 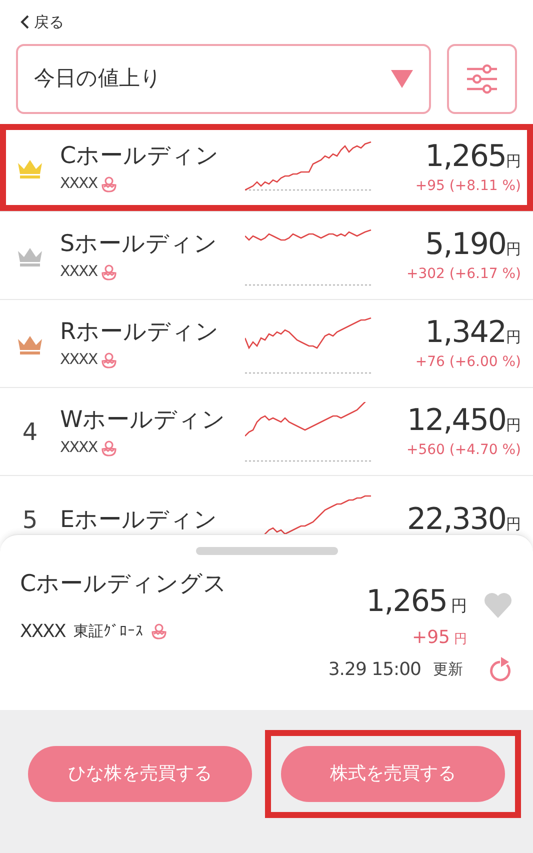 What do you see at coordinates (266, 168) in the screenshot?
I see `stock-row: Cホールディン XXXX 1,265円 +95 (+8.11 %)` at bounding box center [266, 168].